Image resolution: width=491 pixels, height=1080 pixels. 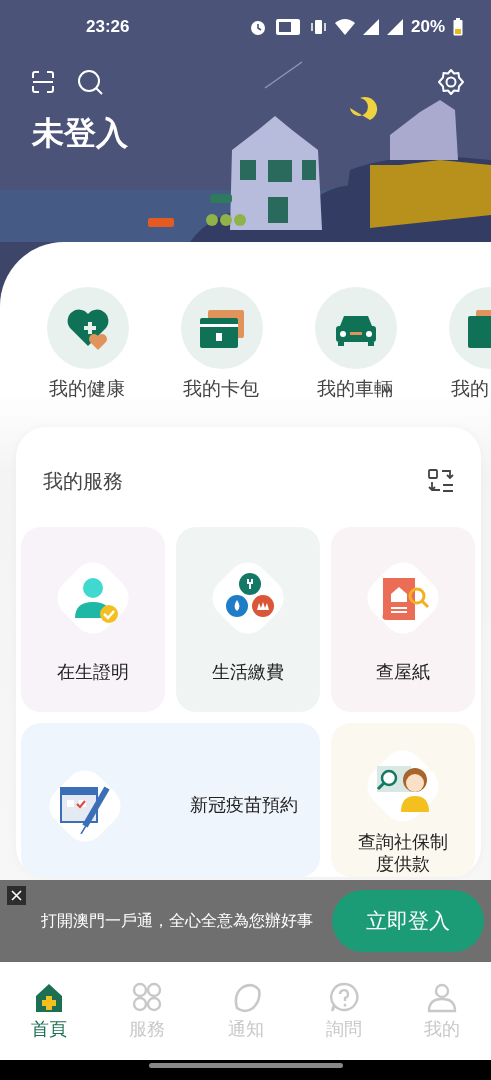 What do you see at coordinates (403, 672) in the screenshot?
I see `tile-label: 查屋紙` at bounding box center [403, 672].